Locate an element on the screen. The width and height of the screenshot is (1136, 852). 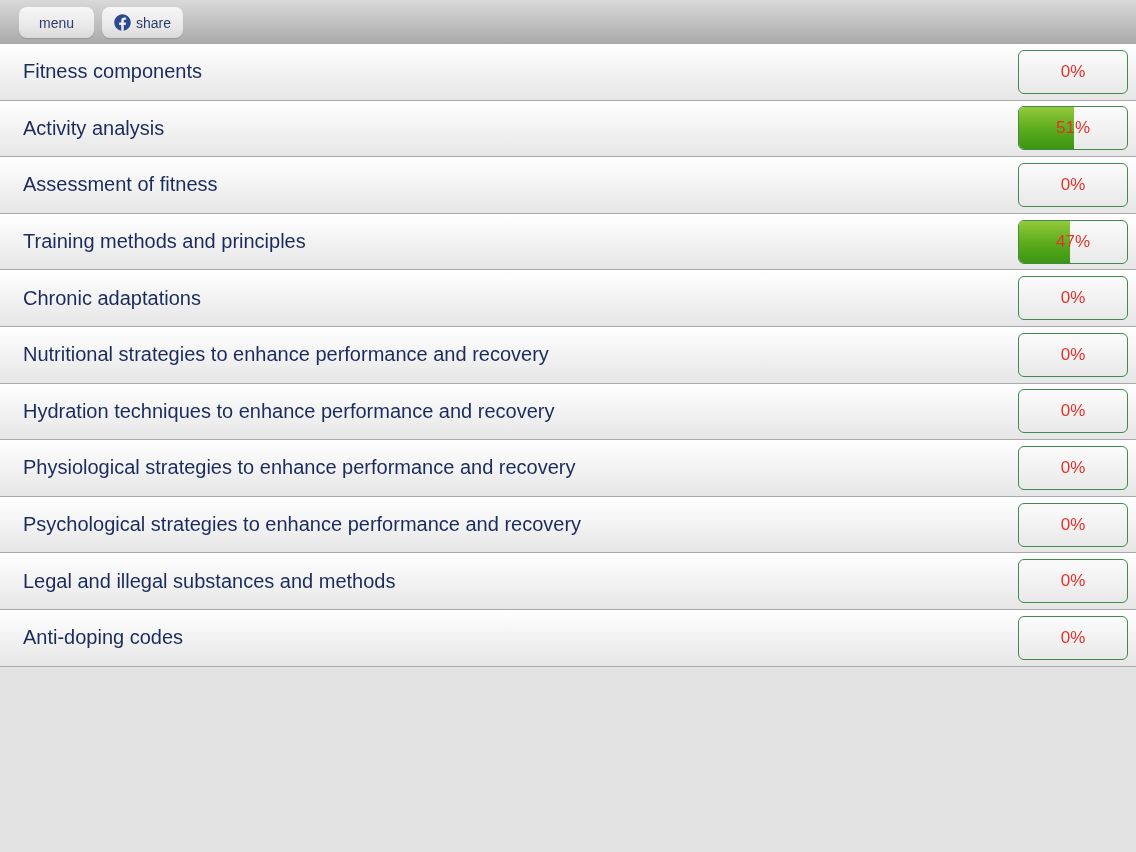
topic-row: Psychological strategies to enhance performance and recovery 0% is located at coordinates (568, 525).